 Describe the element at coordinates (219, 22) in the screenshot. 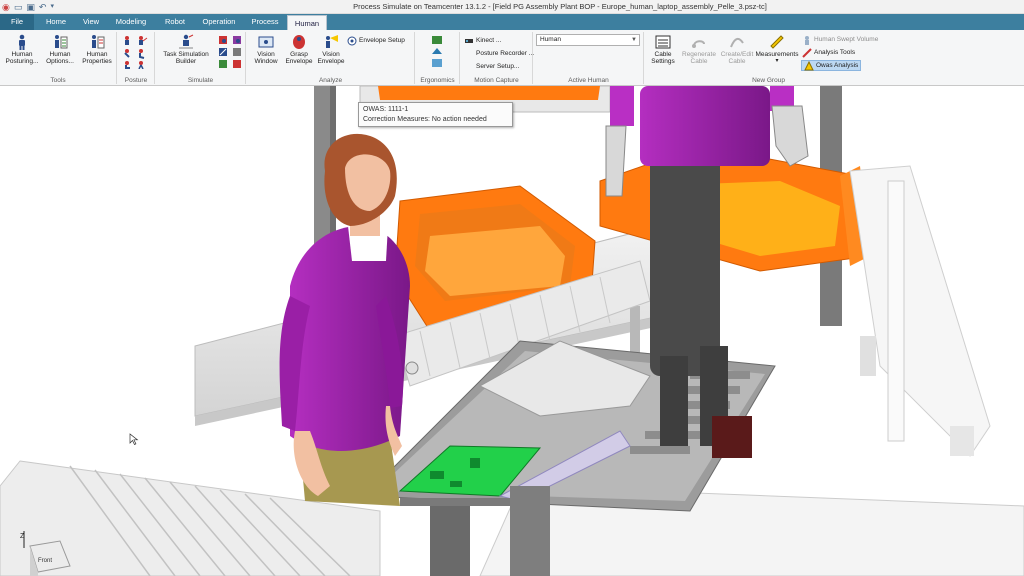

I see `tab-operation: Operation` at that location.